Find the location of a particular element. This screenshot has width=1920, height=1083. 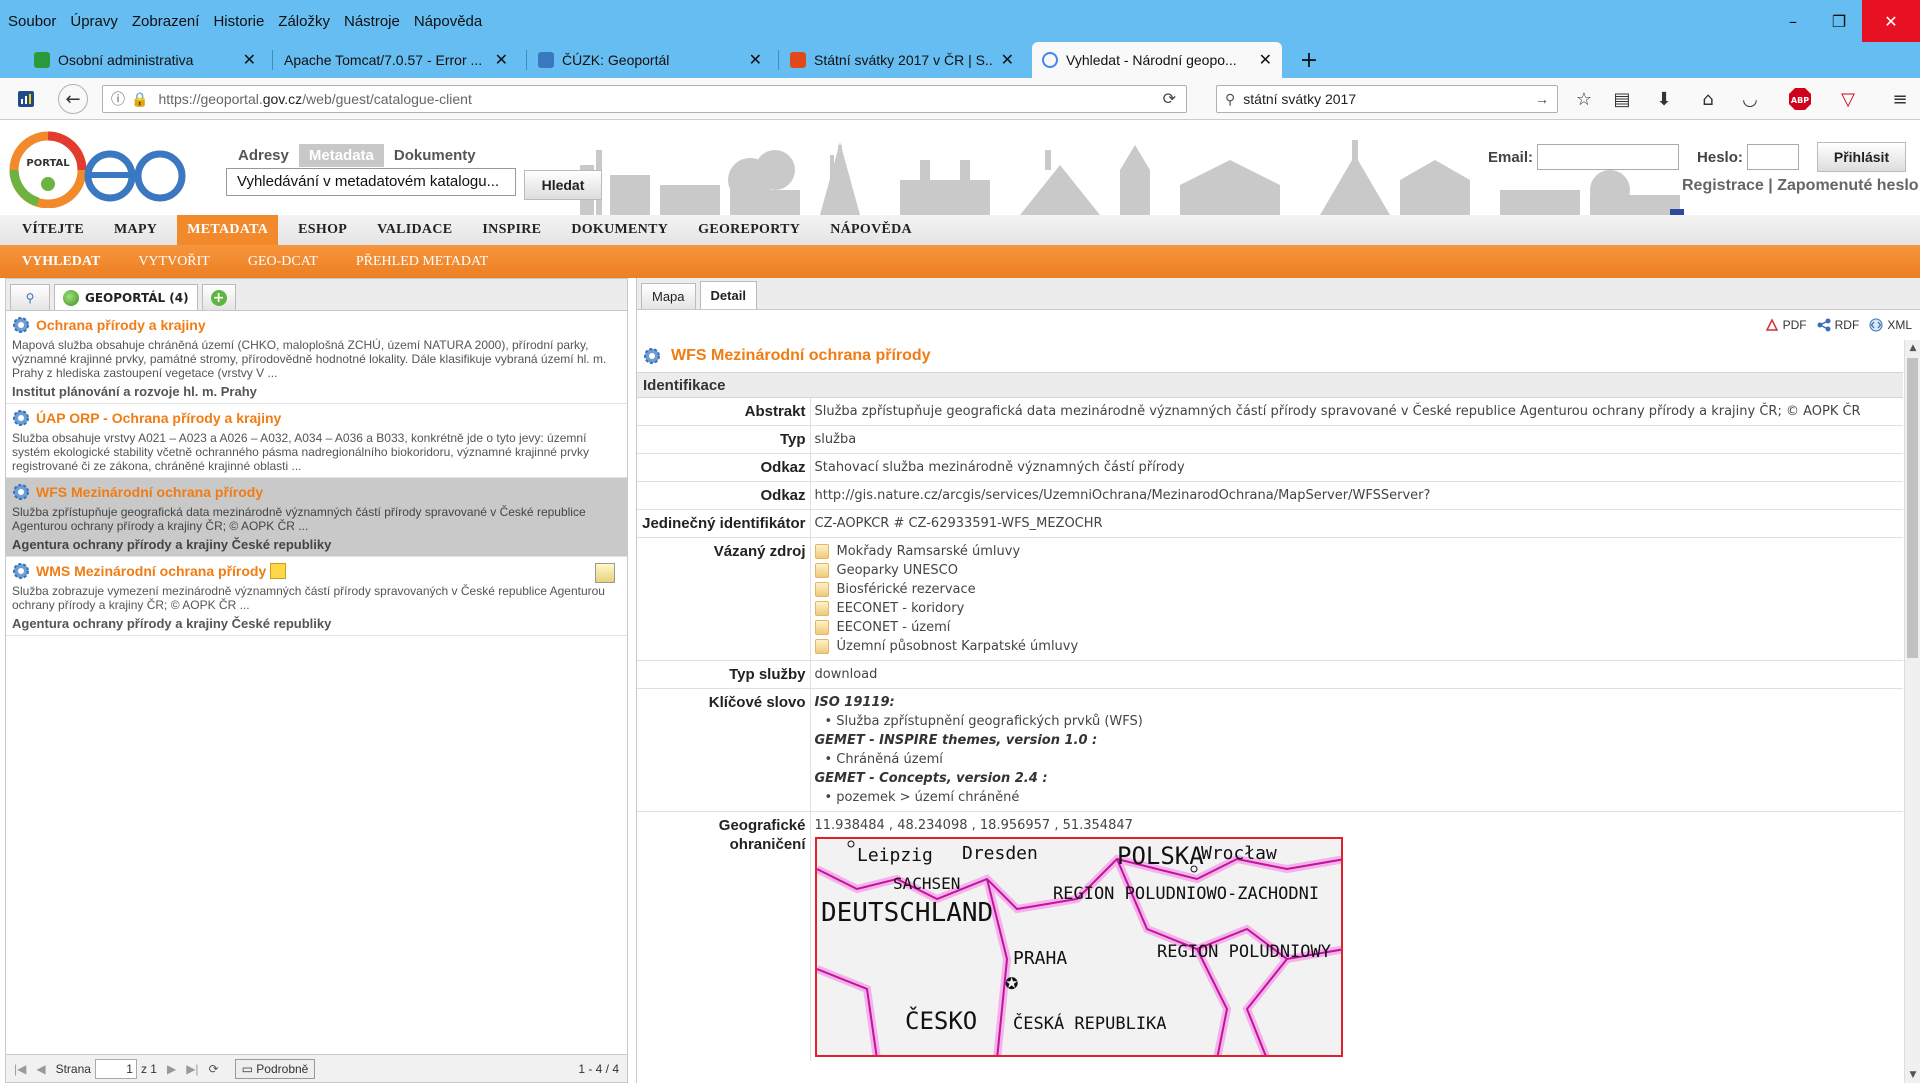

sub-nav-vyhledat: VYHLEDAT is located at coordinates (61, 261).